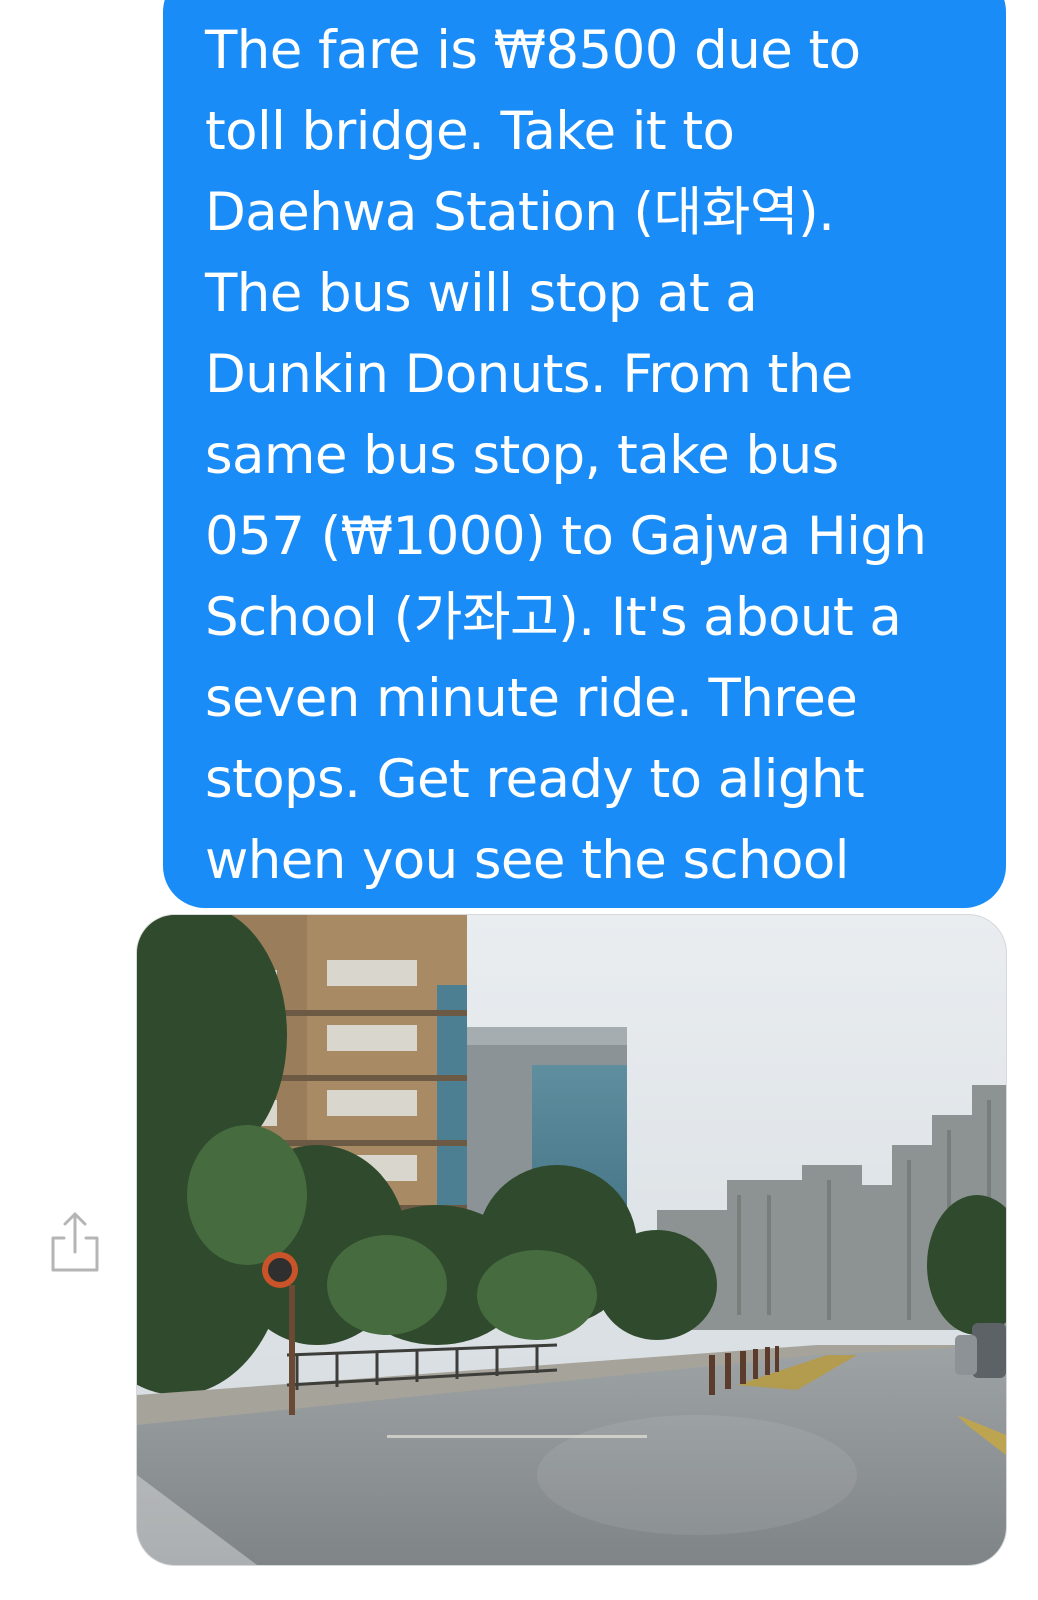 The height and width of the screenshot is (1600, 1038). I want to click on message-line: School (가좌고). It's about a, so click(553, 617).